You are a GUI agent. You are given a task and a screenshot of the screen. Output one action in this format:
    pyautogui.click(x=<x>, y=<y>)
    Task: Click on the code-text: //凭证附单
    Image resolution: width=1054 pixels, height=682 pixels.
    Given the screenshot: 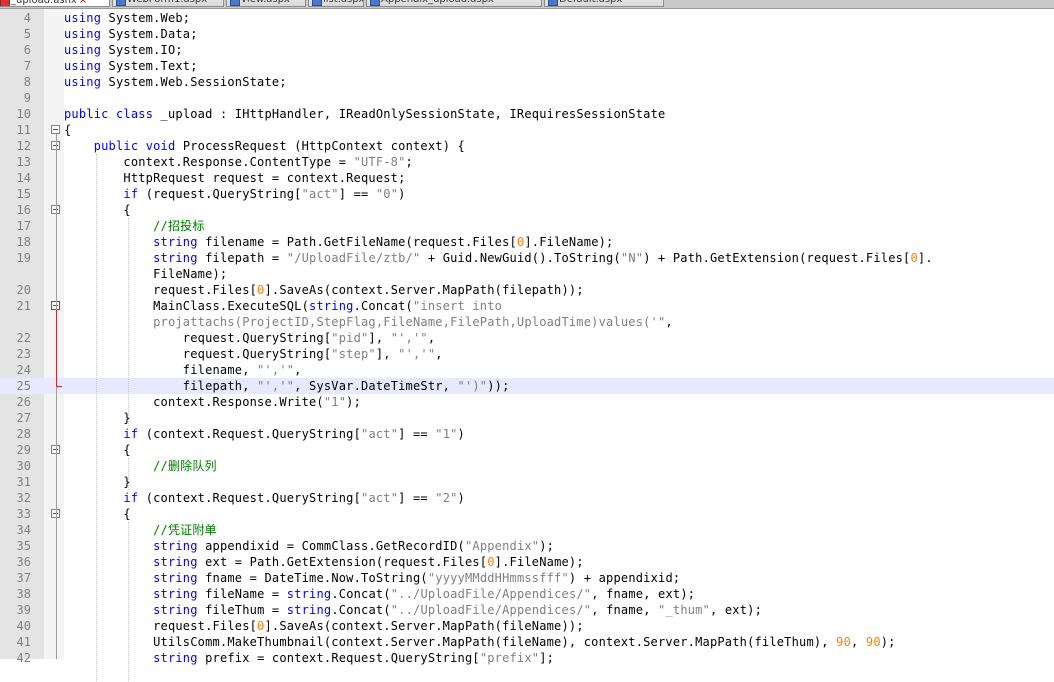 What is the action you would take?
    pyautogui.click(x=185, y=530)
    